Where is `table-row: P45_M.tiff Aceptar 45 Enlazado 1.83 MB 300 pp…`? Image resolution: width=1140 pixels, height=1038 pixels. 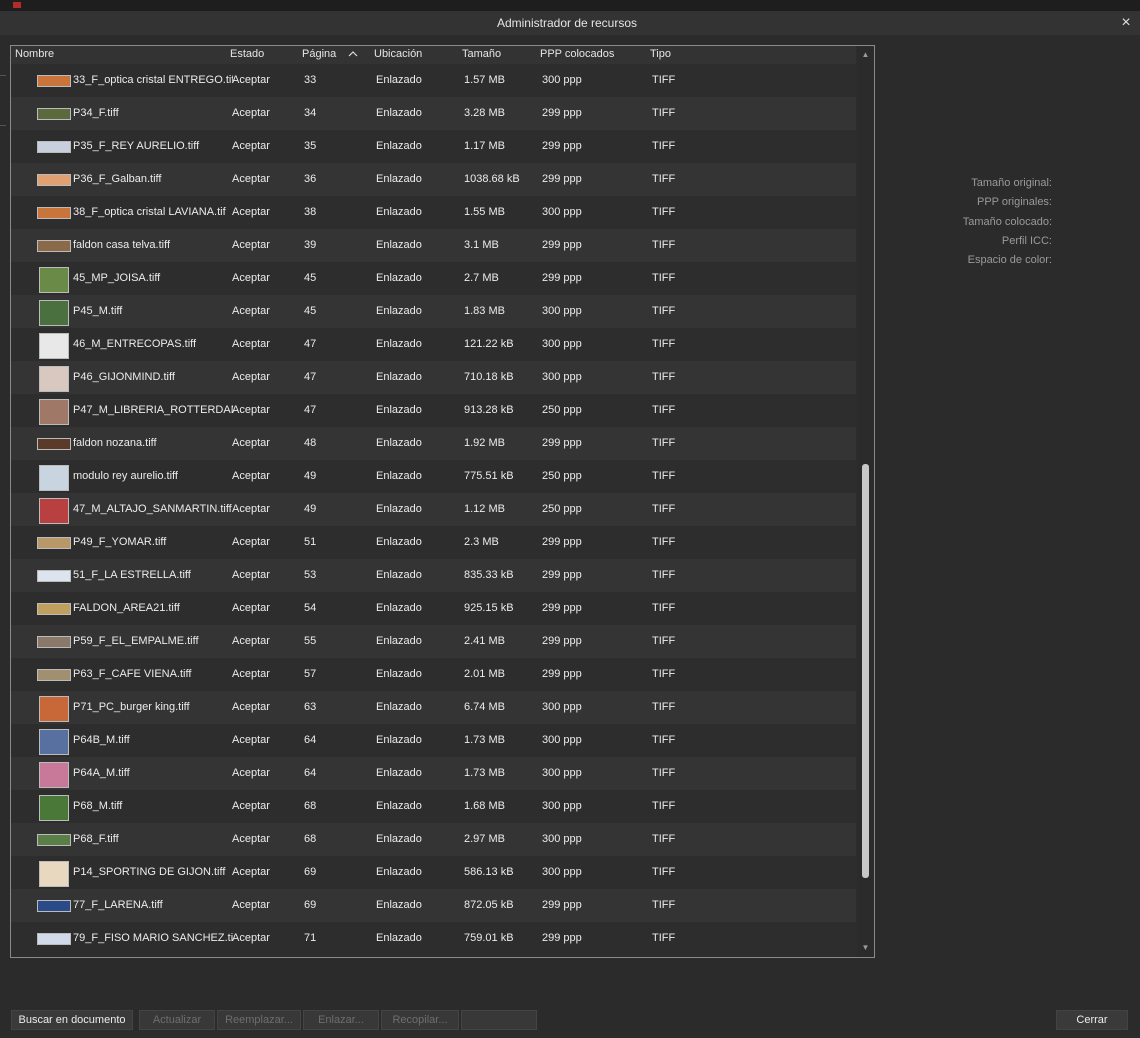 table-row: P45_M.tiff Aceptar 45 Enlazado 1.83 MB 300 pp… is located at coordinates (433, 311).